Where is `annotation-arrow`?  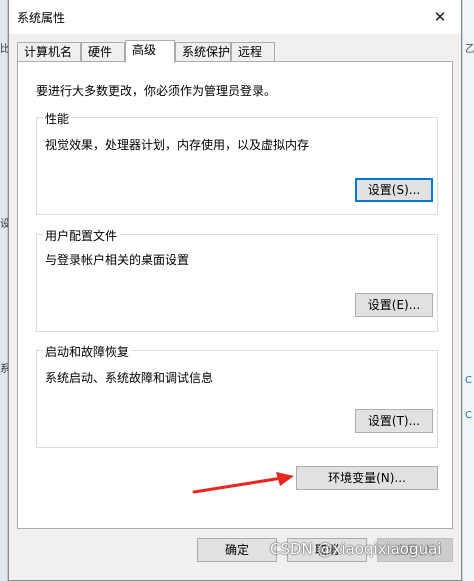 annotation-arrow is located at coordinates (243, 483).